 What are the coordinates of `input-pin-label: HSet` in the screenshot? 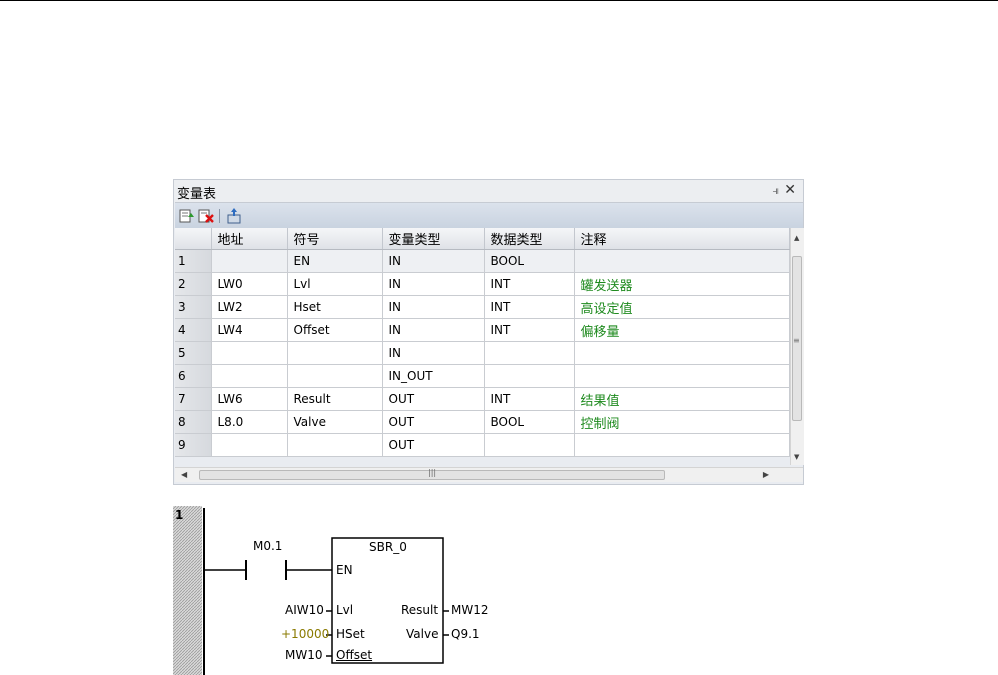 It's located at (350, 634).